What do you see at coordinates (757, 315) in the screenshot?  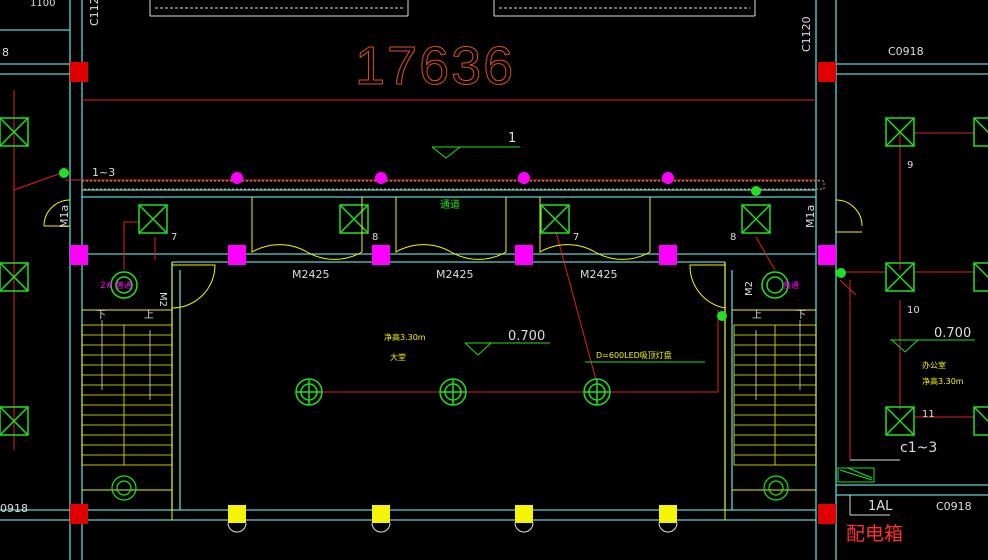 I see `stair-up-right: 上` at bounding box center [757, 315].